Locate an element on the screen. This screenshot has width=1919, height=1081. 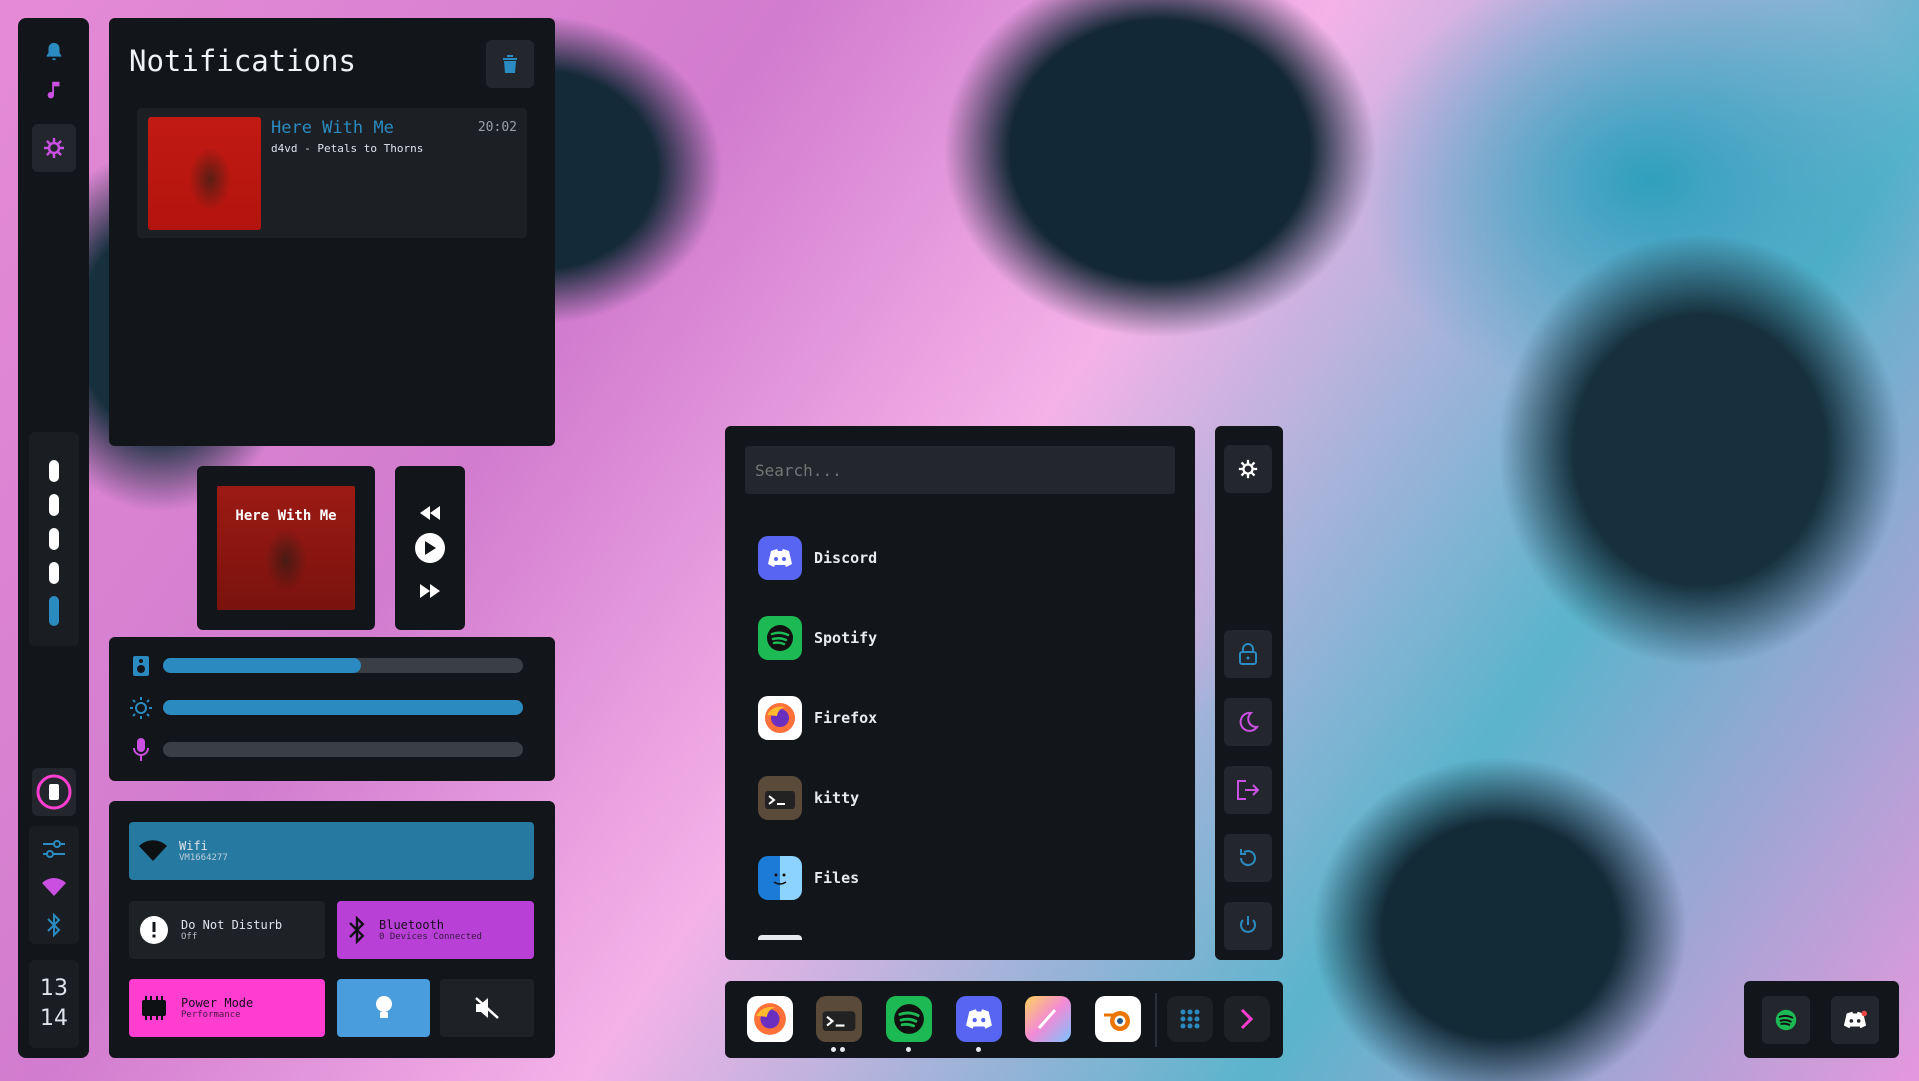
wifi-tile: Wifi VM1664277 is located at coordinates (331, 851).